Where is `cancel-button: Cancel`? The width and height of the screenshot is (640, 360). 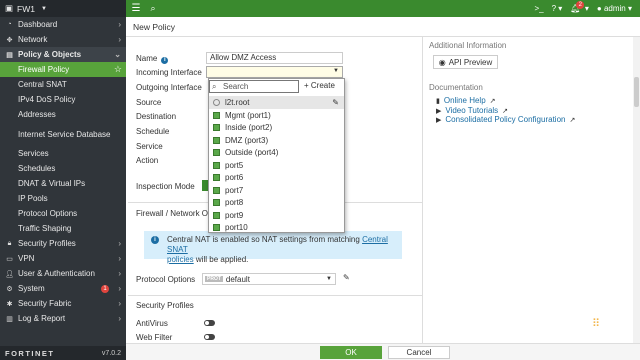
cancel-button: Cancel is located at coordinates (419, 352).